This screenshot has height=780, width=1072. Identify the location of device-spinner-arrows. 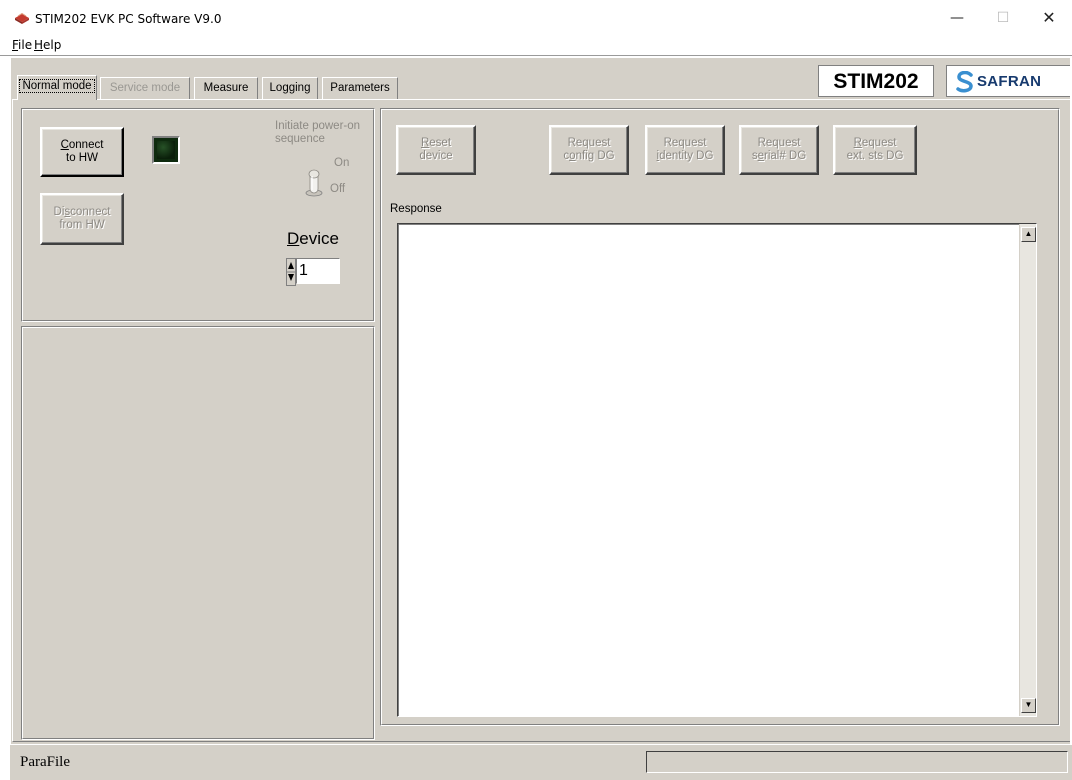
(291, 272).